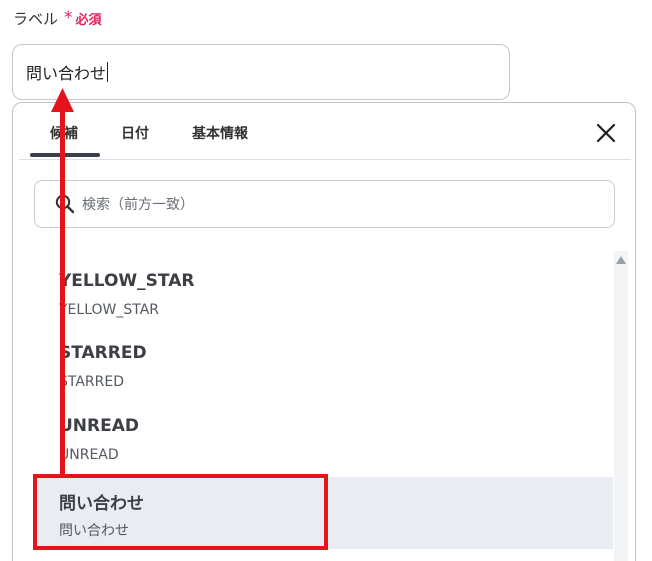 The height and width of the screenshot is (561, 652). Describe the element at coordinates (127, 281) in the screenshot. I see `option-title: YELLOW_STAR` at that location.